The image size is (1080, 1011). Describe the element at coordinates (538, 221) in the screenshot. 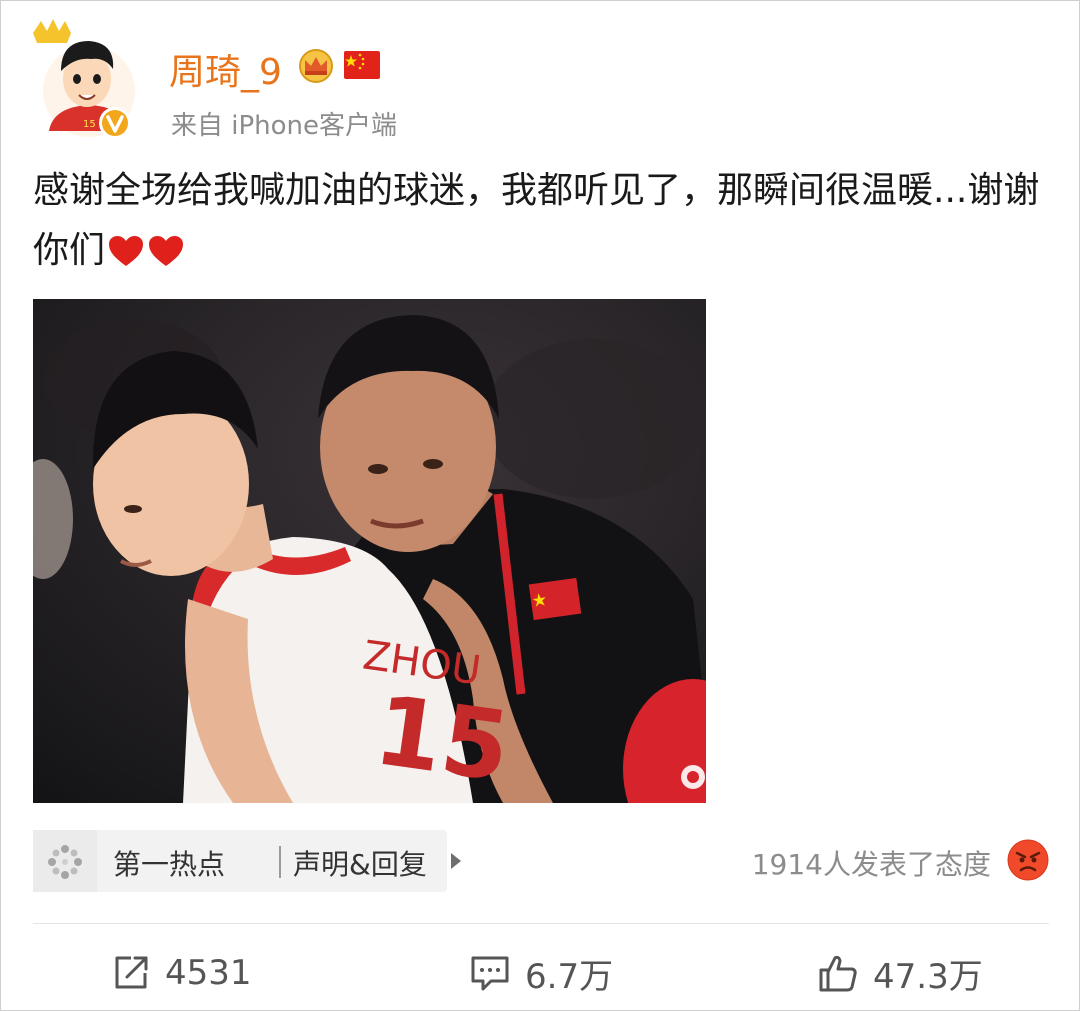

I see `post-text: 感谢全场给我喊加油的球迷，我都听见了，那瞬间很温暖...谢谢你们` at that location.